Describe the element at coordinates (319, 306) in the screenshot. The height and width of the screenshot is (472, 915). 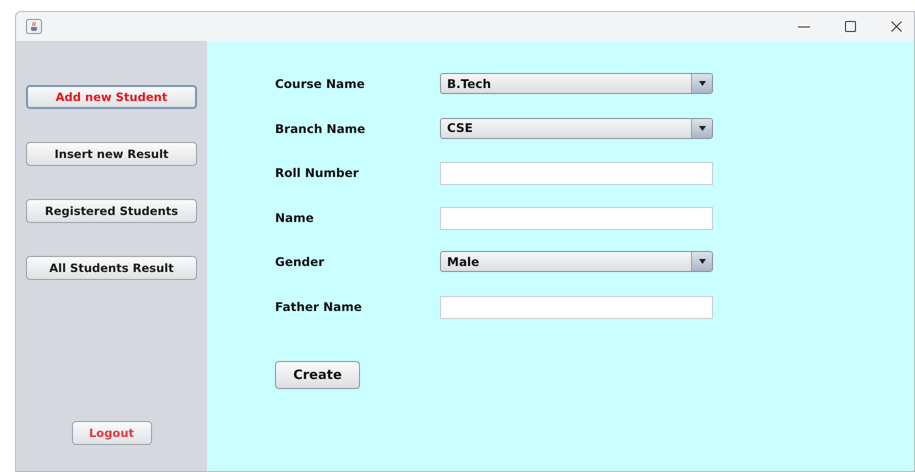
I see `field-label: Father Name` at that location.